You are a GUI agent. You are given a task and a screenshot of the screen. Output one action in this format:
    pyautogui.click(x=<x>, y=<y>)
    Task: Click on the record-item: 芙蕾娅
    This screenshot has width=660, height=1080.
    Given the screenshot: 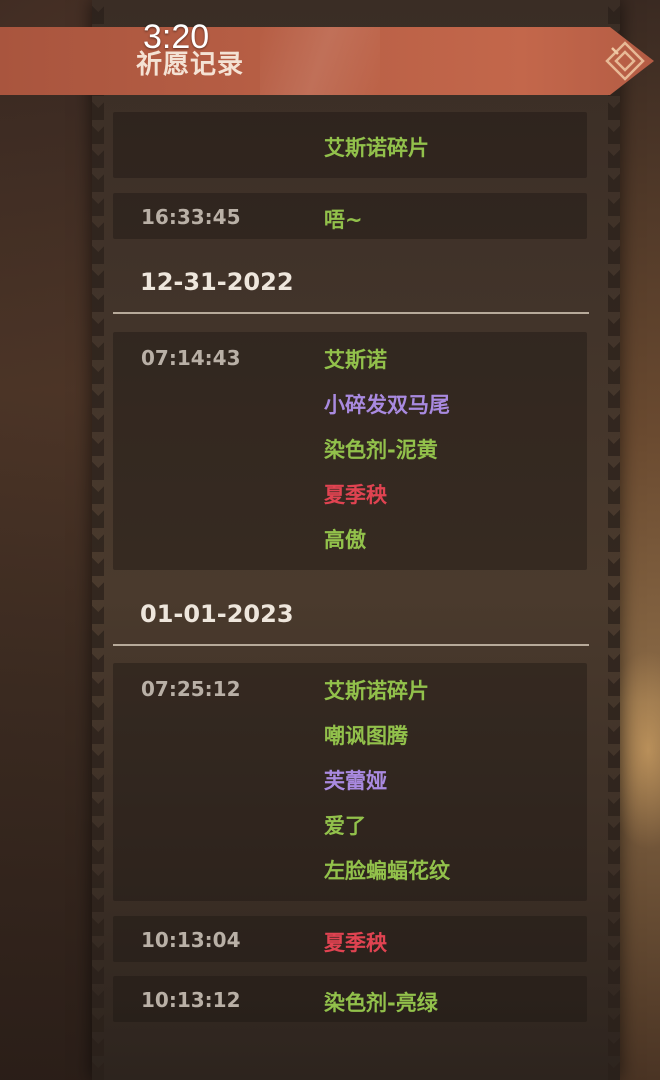 What is the action you would take?
    pyautogui.click(x=355, y=781)
    